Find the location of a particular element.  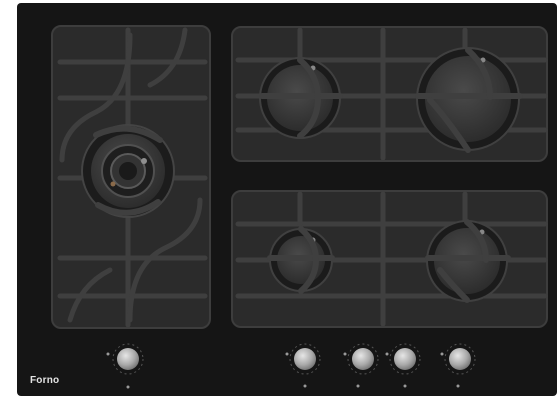

wok-burner is located at coordinates (128, 171).